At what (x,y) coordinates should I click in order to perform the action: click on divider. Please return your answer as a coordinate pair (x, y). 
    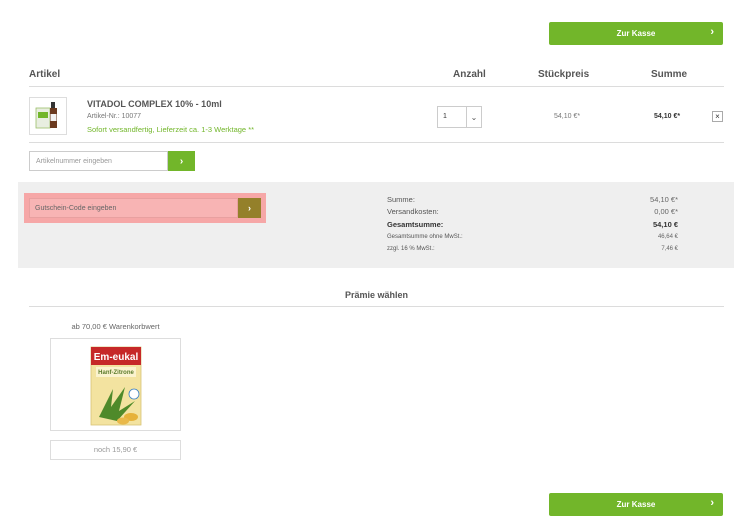
    Looking at the image, I should click on (376, 306).